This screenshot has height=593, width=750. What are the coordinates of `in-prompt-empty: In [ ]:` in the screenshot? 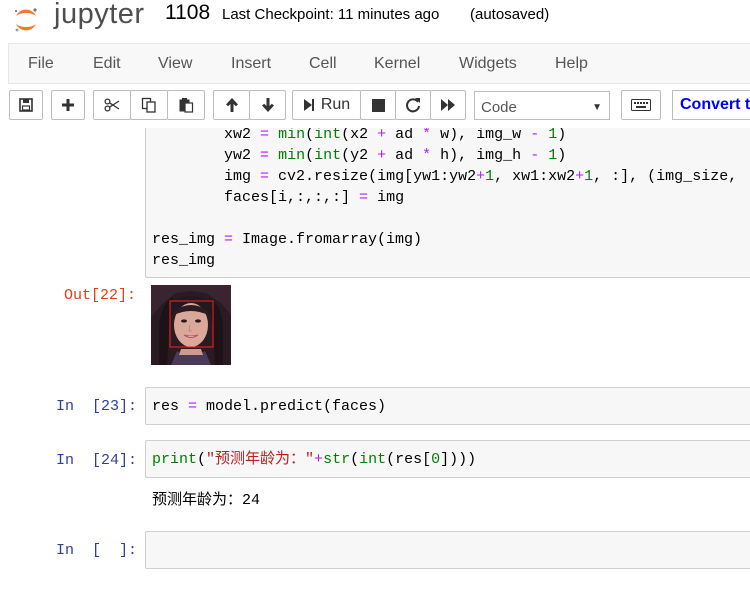 It's located at (97, 550).